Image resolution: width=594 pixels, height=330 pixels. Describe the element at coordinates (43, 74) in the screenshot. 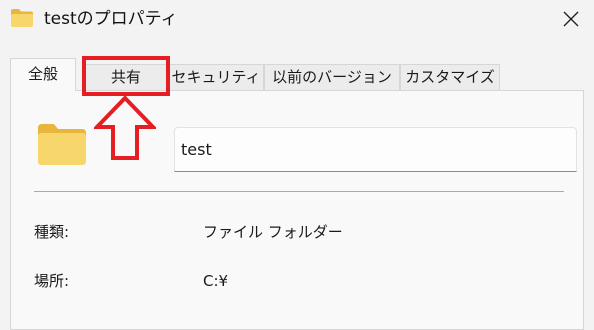

I see `tab-general: 全般` at that location.